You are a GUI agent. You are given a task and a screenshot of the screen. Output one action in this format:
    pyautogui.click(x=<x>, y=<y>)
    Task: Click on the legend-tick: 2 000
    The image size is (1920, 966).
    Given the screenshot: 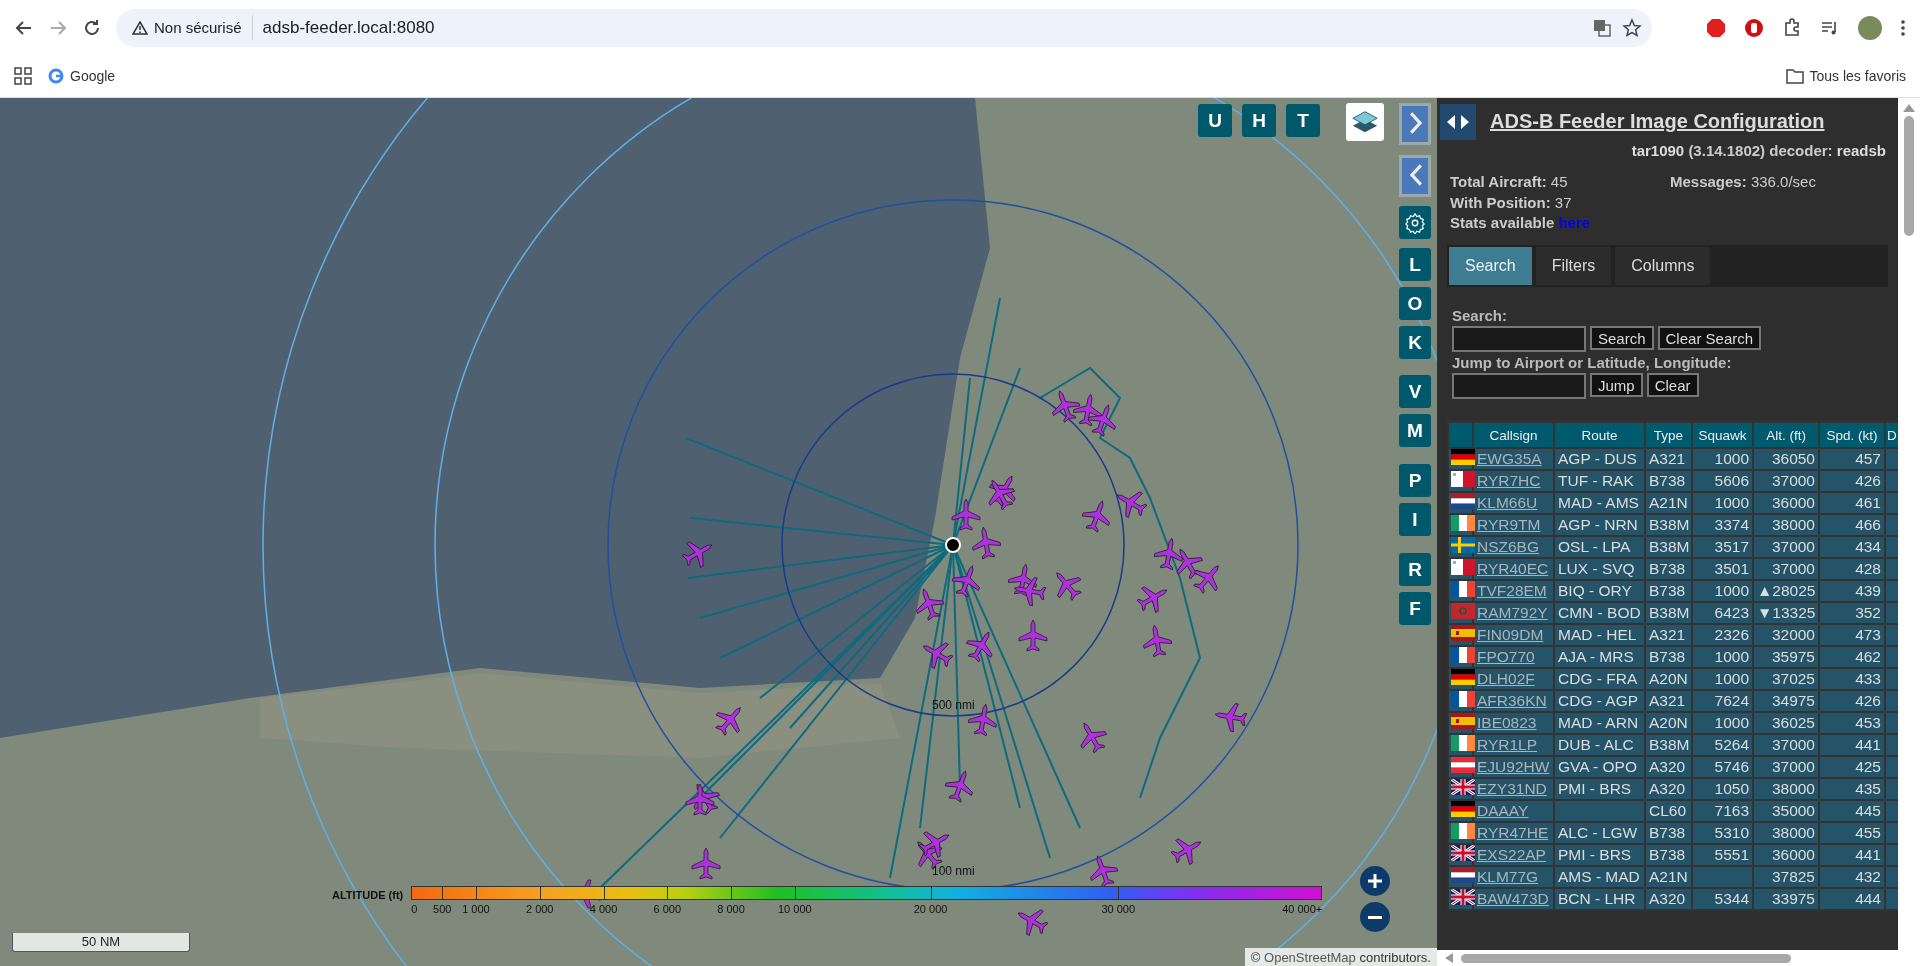 What is the action you would take?
    pyautogui.click(x=539, y=909)
    